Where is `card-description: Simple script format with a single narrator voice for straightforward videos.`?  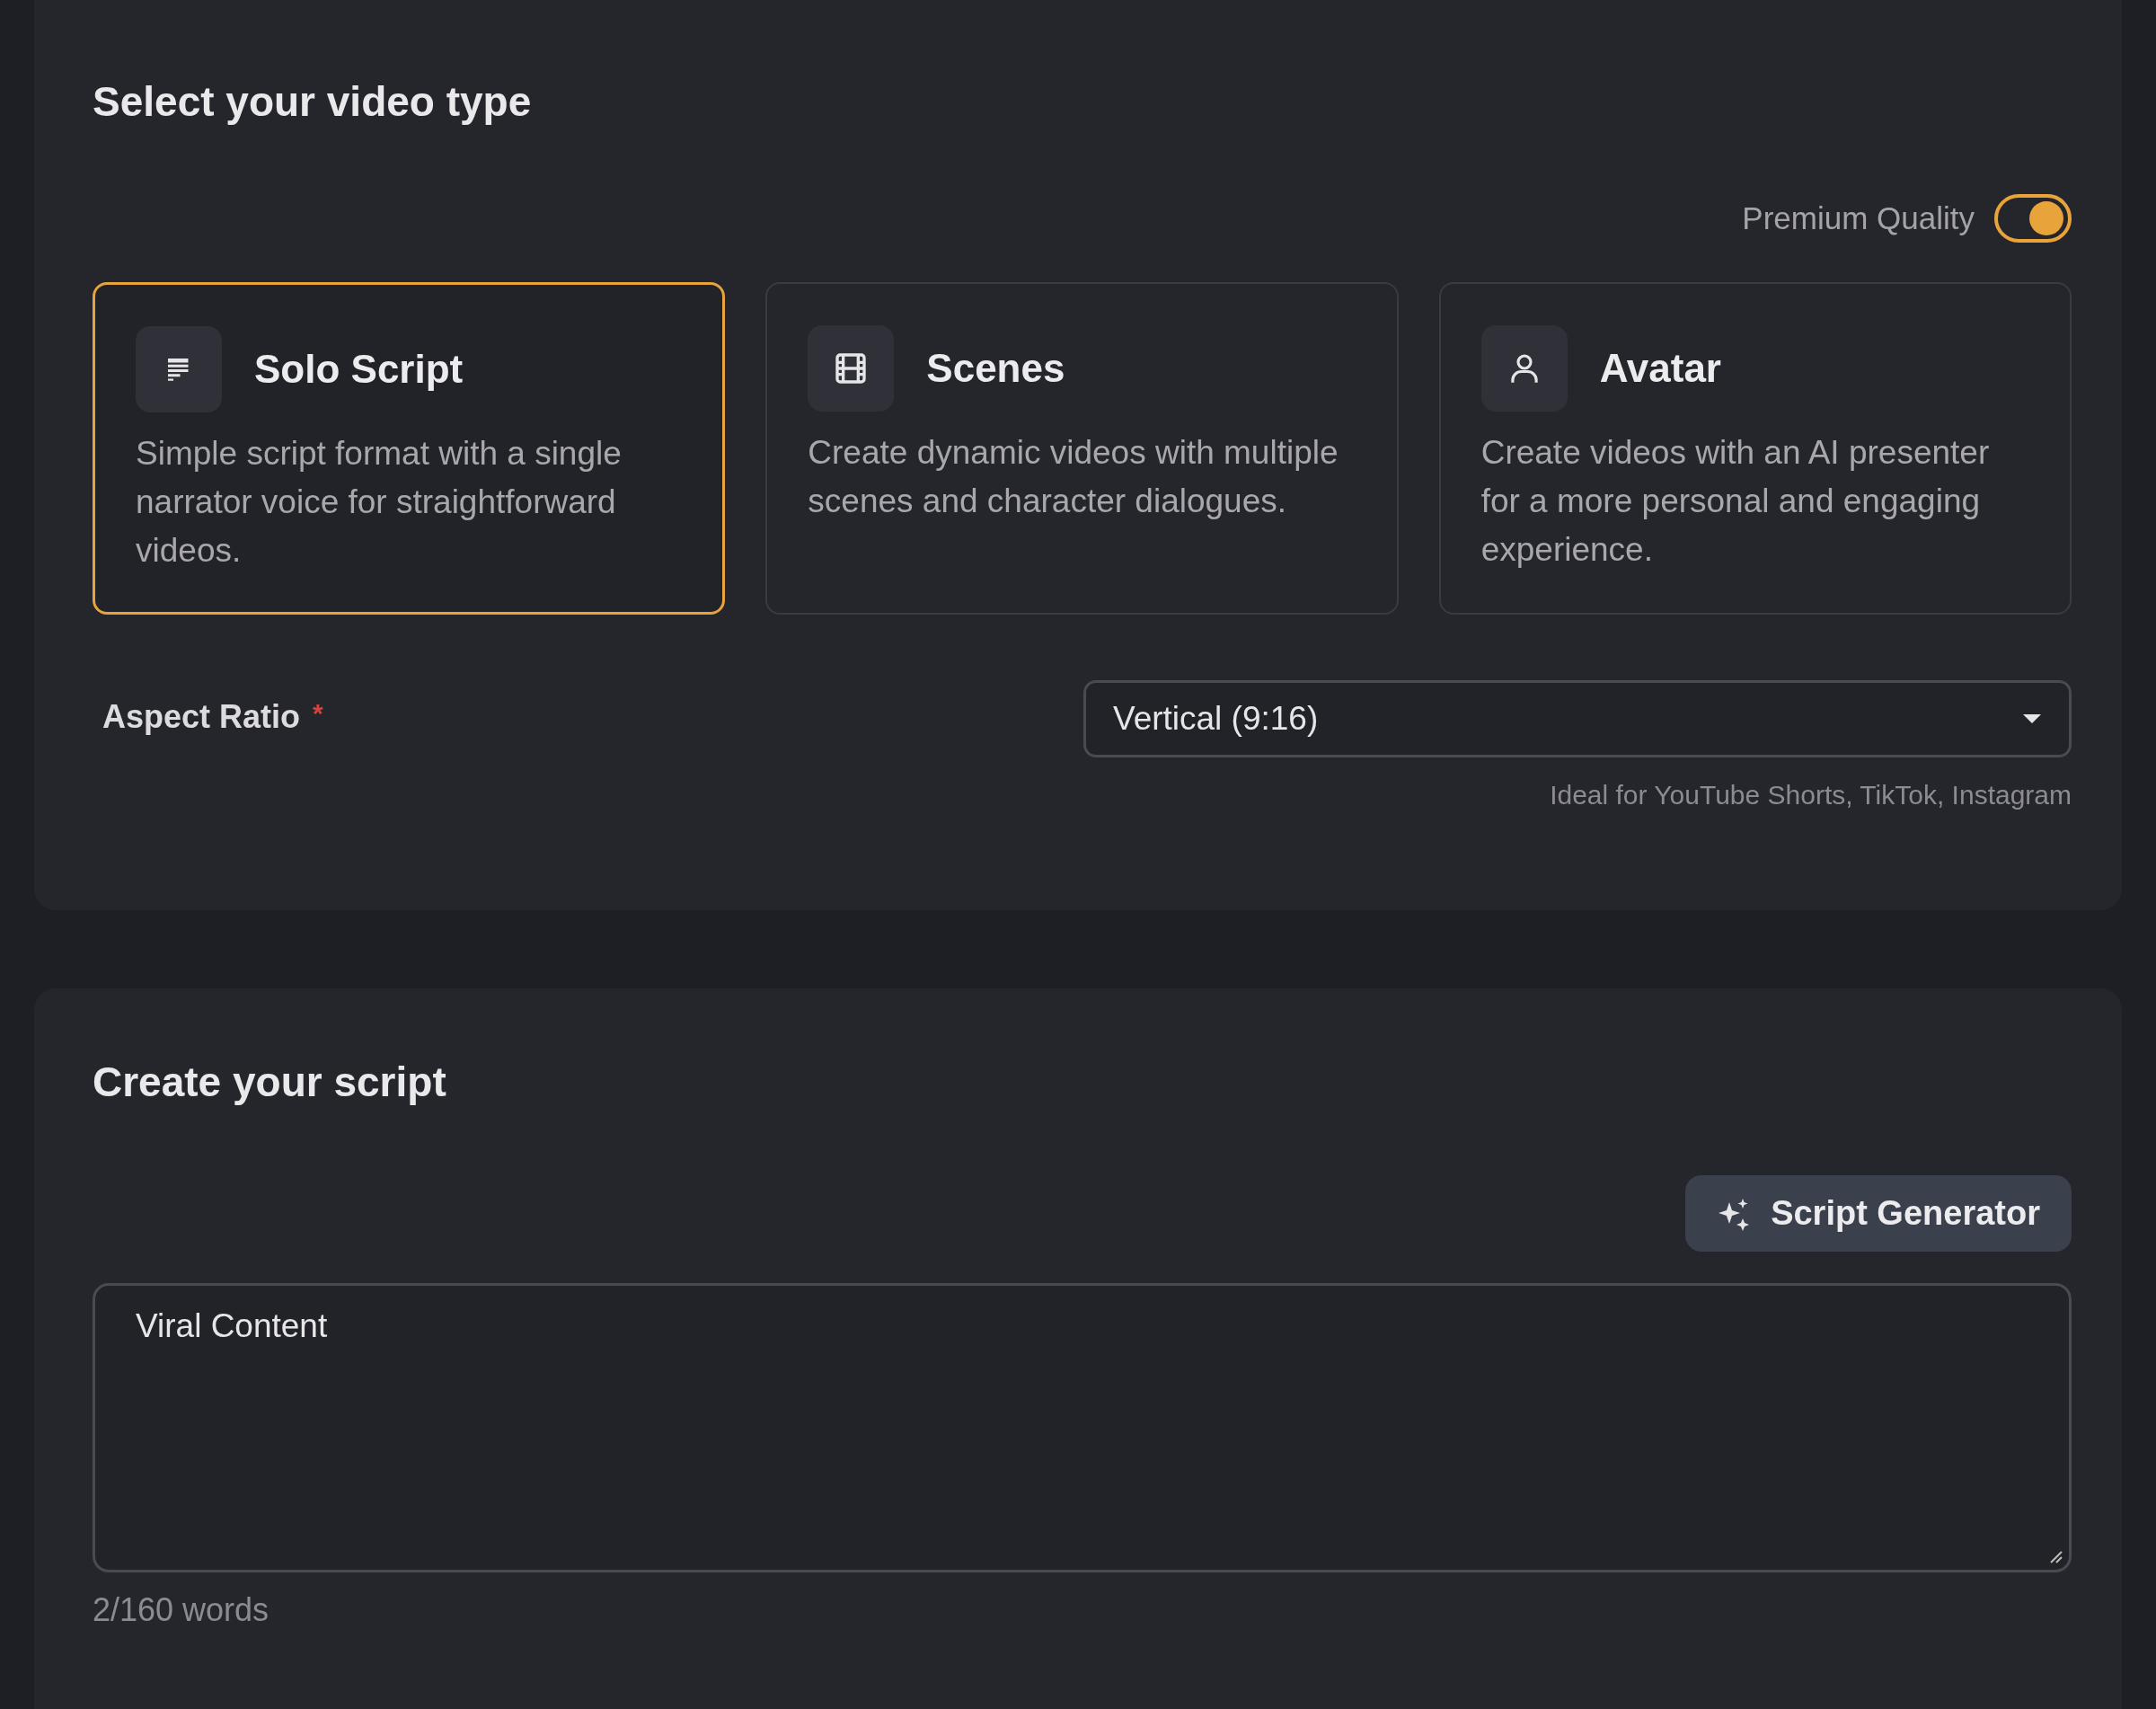
card-description: Simple script format with a single narrator voice for straightforward videos. is located at coordinates (379, 503).